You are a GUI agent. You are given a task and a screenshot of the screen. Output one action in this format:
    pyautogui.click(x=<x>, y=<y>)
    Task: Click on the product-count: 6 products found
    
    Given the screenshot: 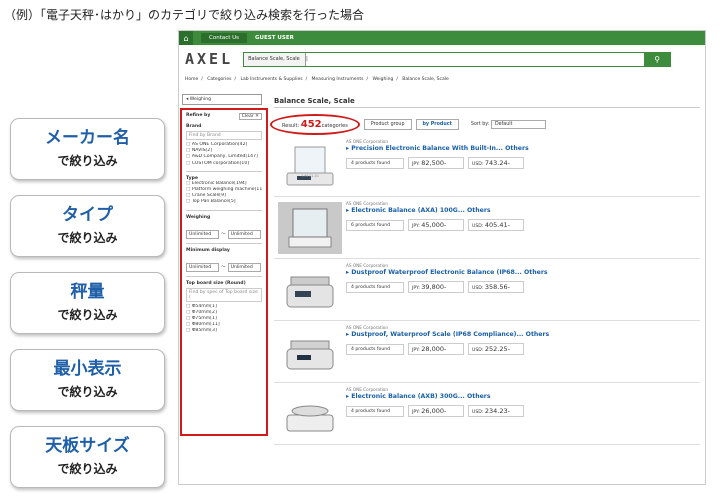 What is the action you would take?
    pyautogui.click(x=375, y=225)
    